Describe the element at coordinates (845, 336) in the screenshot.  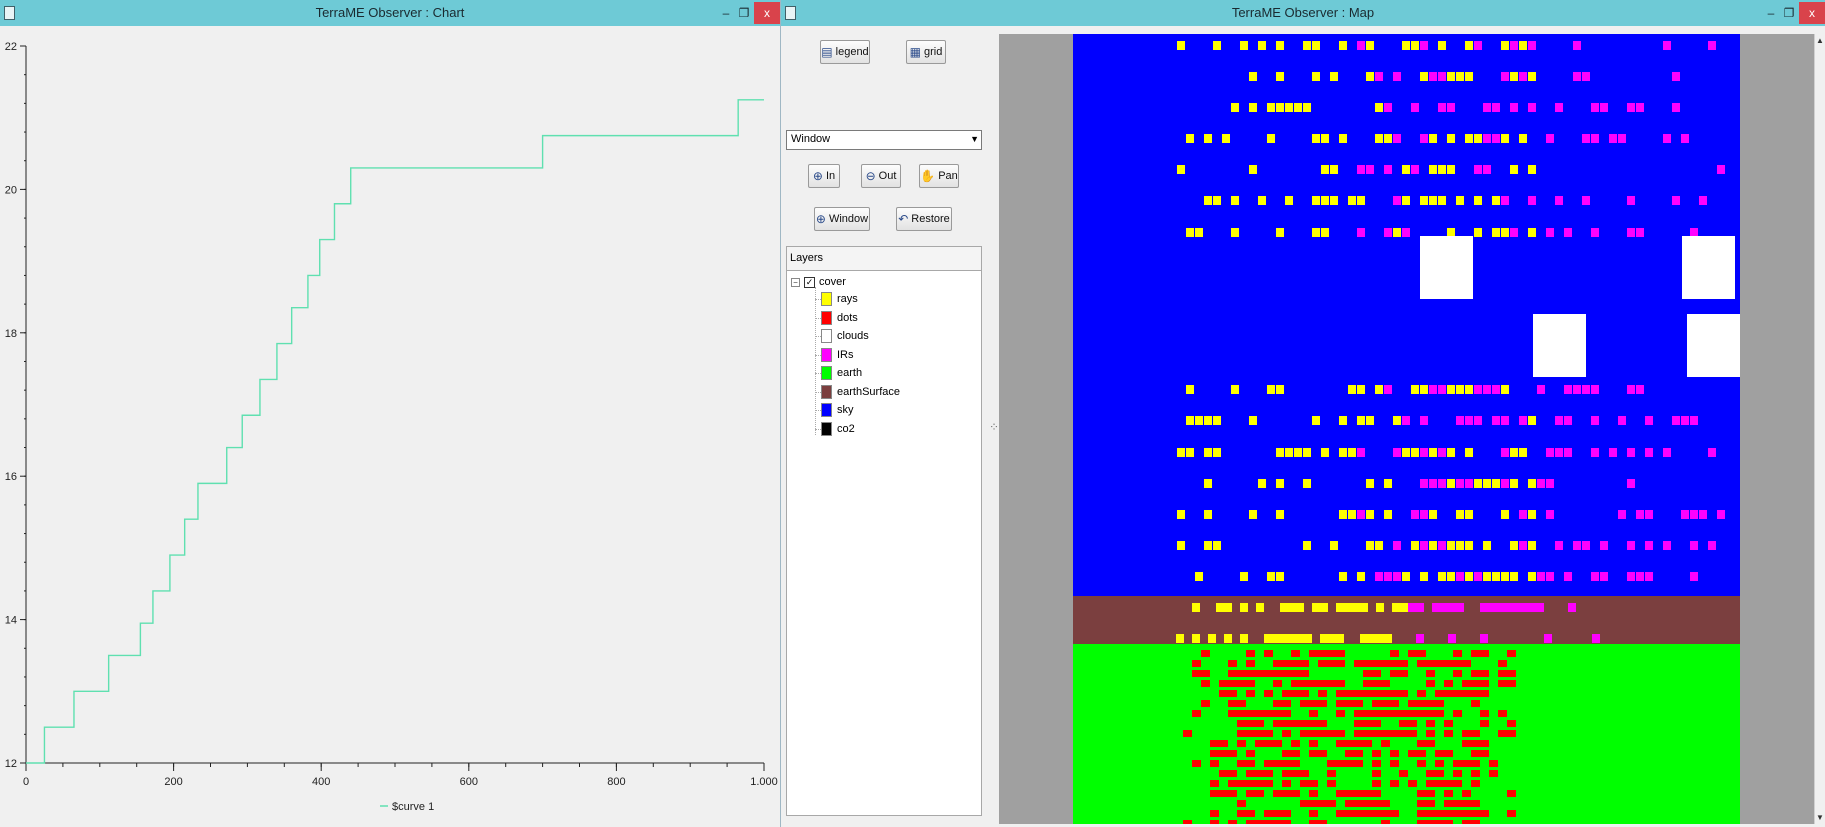
I see `layer-legend-item: clouds` at that location.